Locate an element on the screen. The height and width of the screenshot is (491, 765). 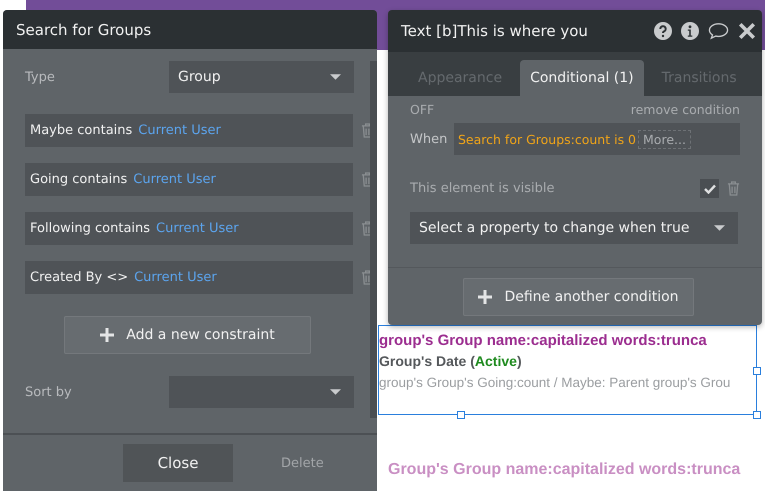
panel-title: Search for Groups is located at coordinates (84, 29).